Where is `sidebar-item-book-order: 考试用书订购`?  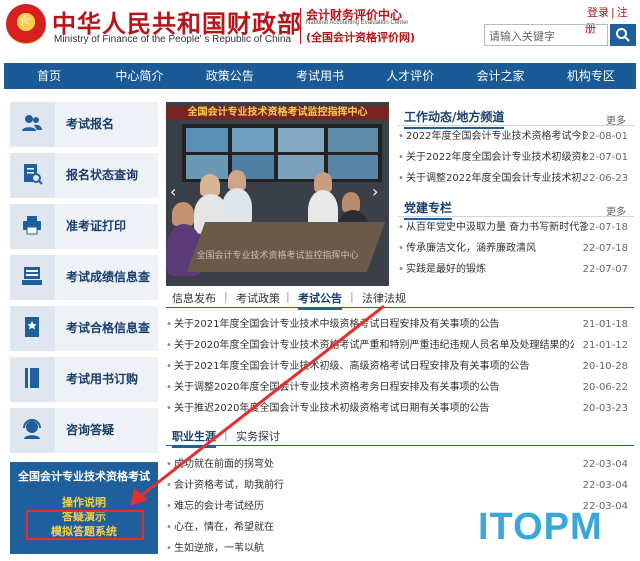
sidebar-item-book-order: 考试用书订购 is located at coordinates (84, 379).